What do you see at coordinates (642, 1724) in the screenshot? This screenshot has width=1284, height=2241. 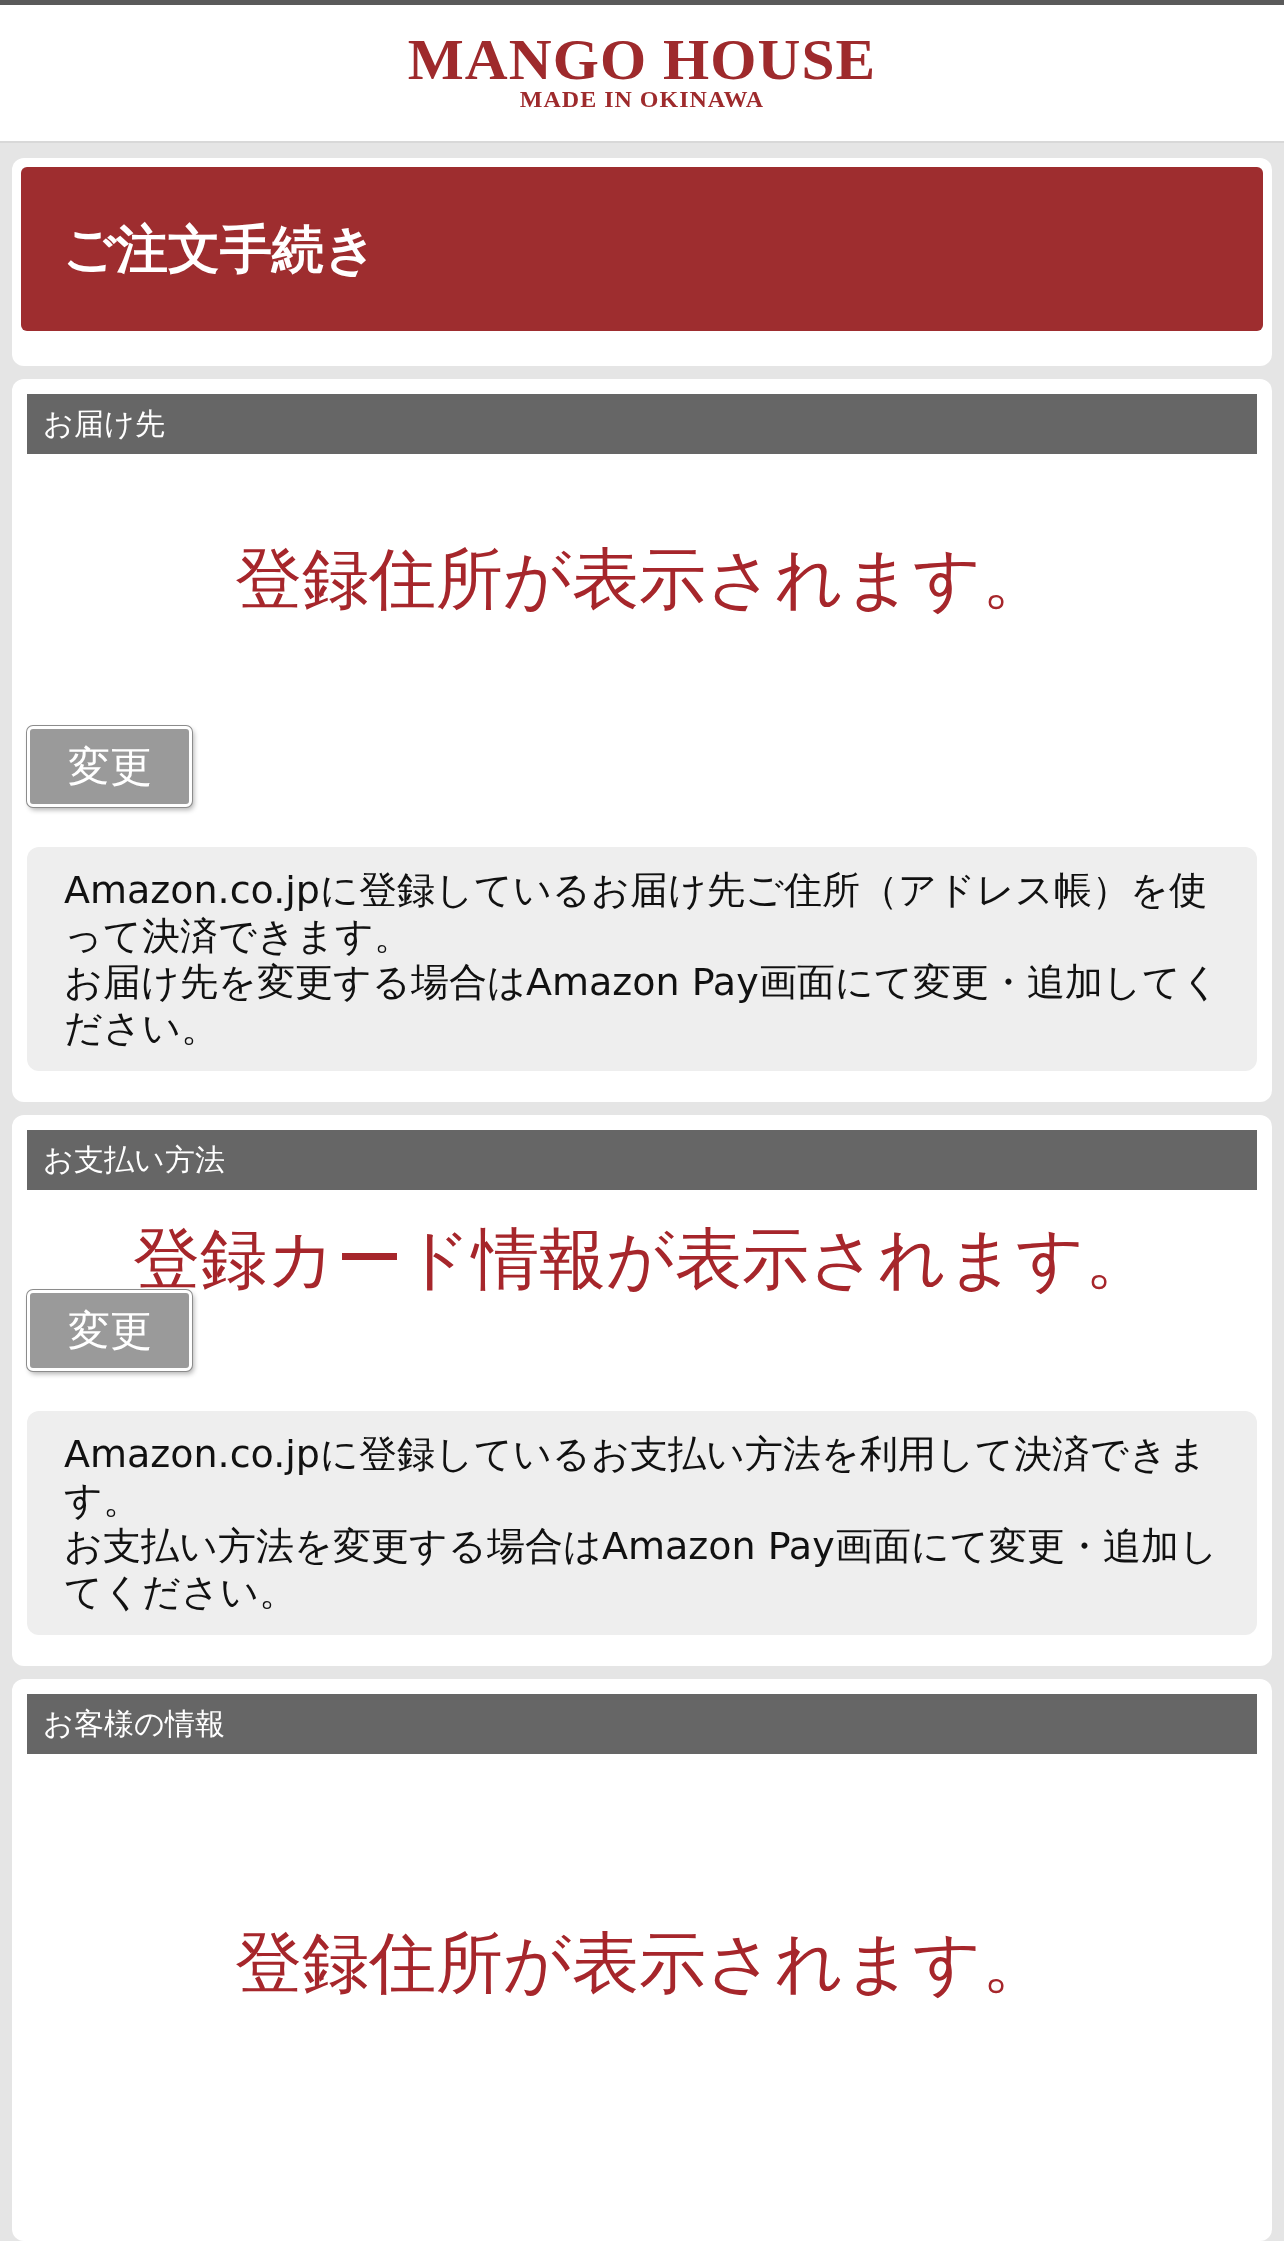 I see `section-header: お客様の情報` at bounding box center [642, 1724].